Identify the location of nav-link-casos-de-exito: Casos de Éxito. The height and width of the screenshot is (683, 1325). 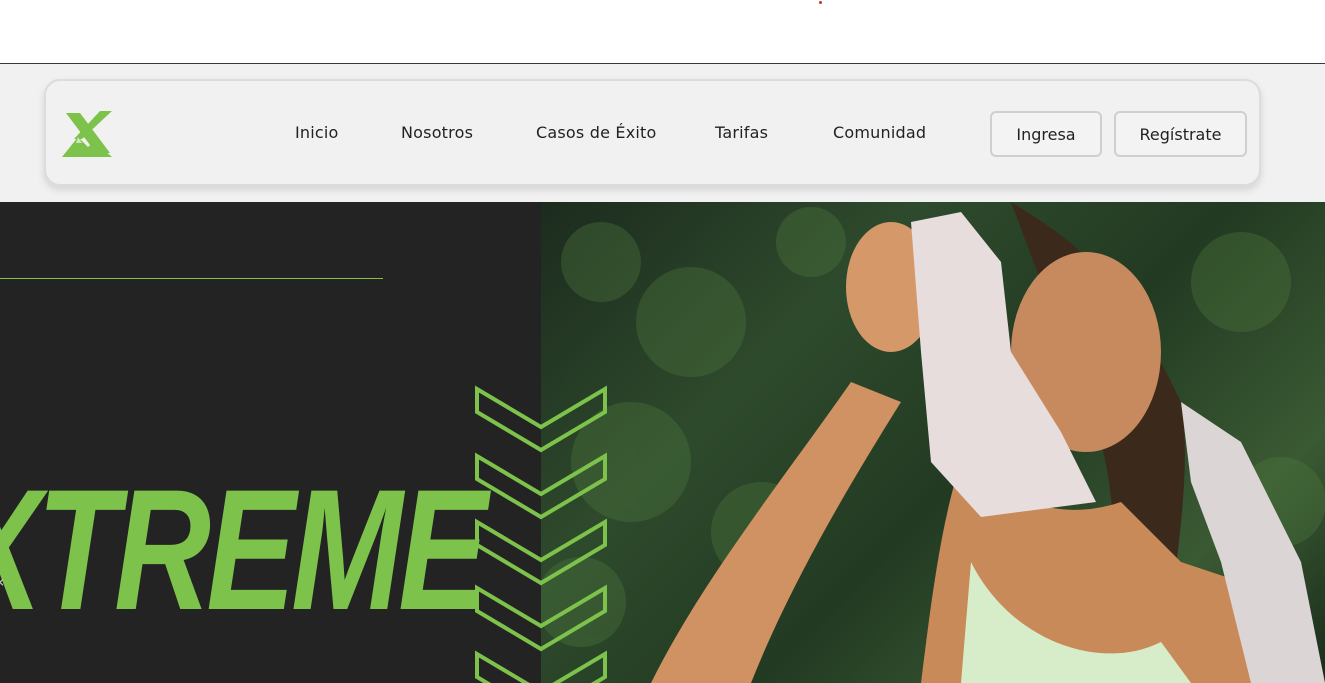
(596, 132).